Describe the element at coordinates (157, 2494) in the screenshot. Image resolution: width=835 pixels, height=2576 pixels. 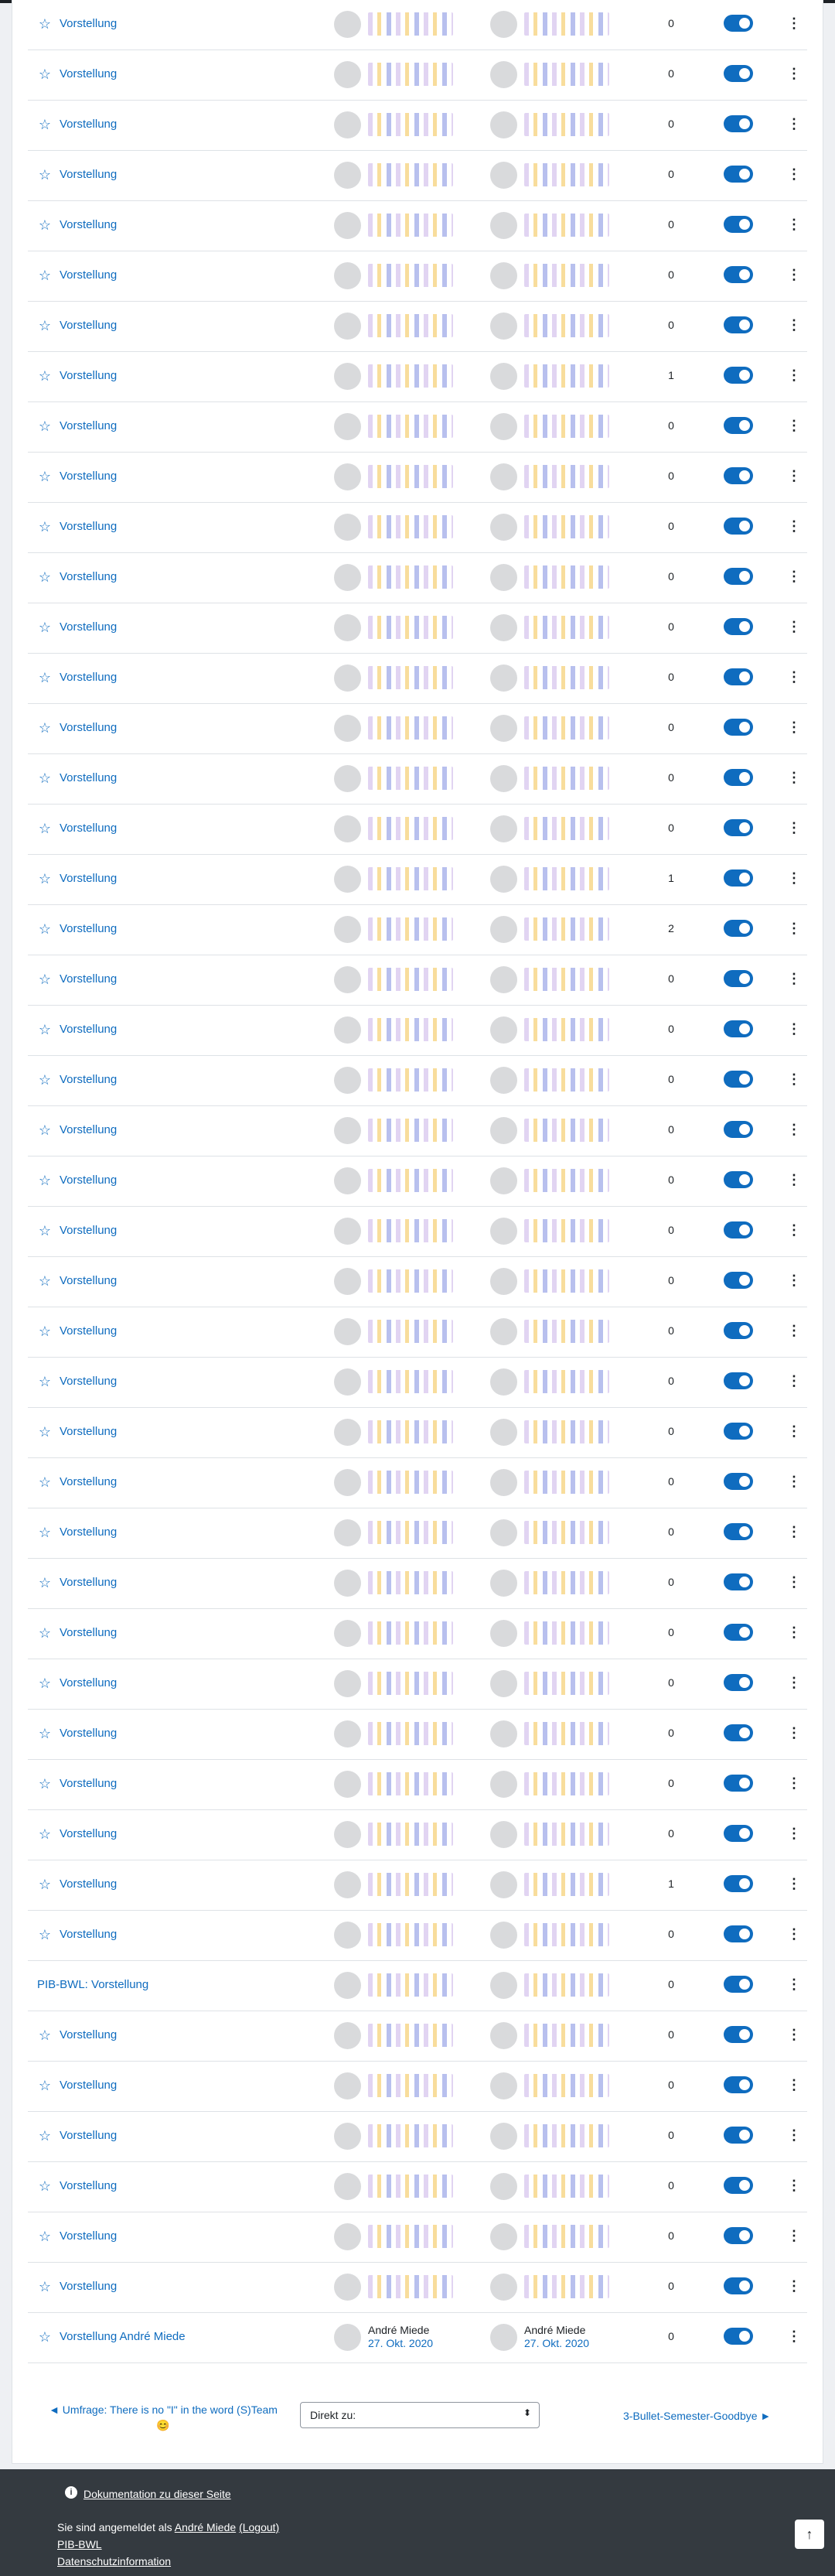
I see `documentation-link: Dokumentation zu dieser Seite` at that location.